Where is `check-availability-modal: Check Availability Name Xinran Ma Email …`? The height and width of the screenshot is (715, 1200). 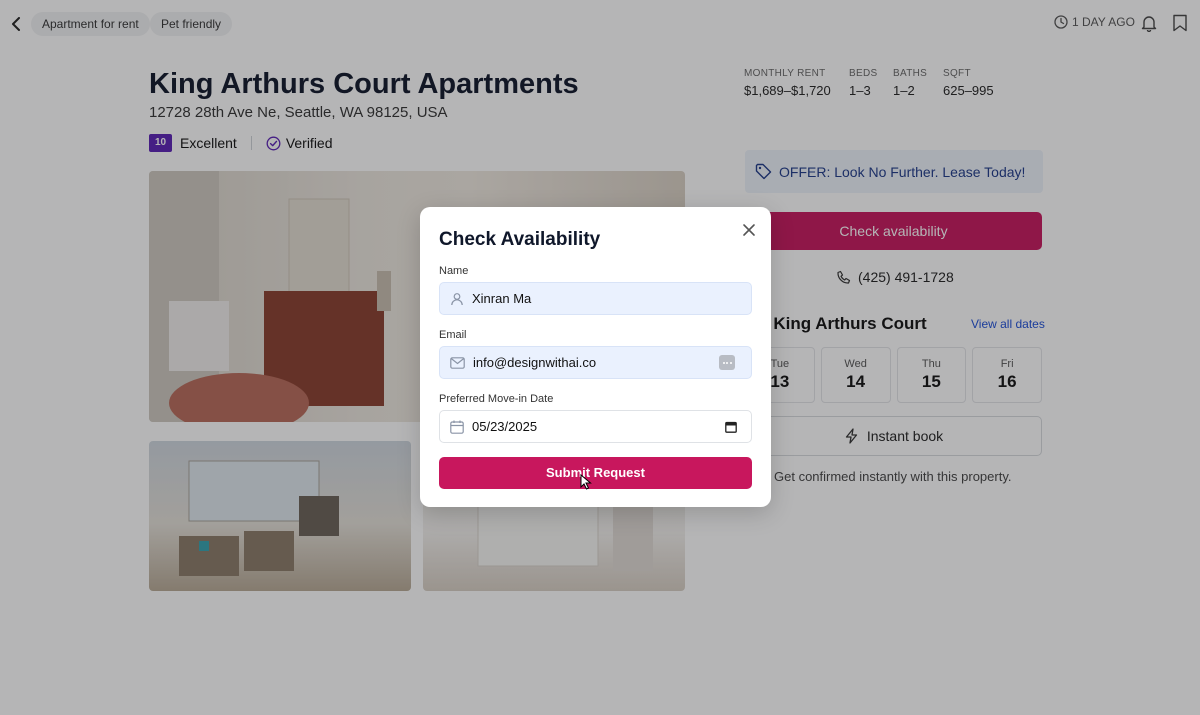 check-availability-modal: Check Availability Name Xinran Ma Email … is located at coordinates (595, 357).